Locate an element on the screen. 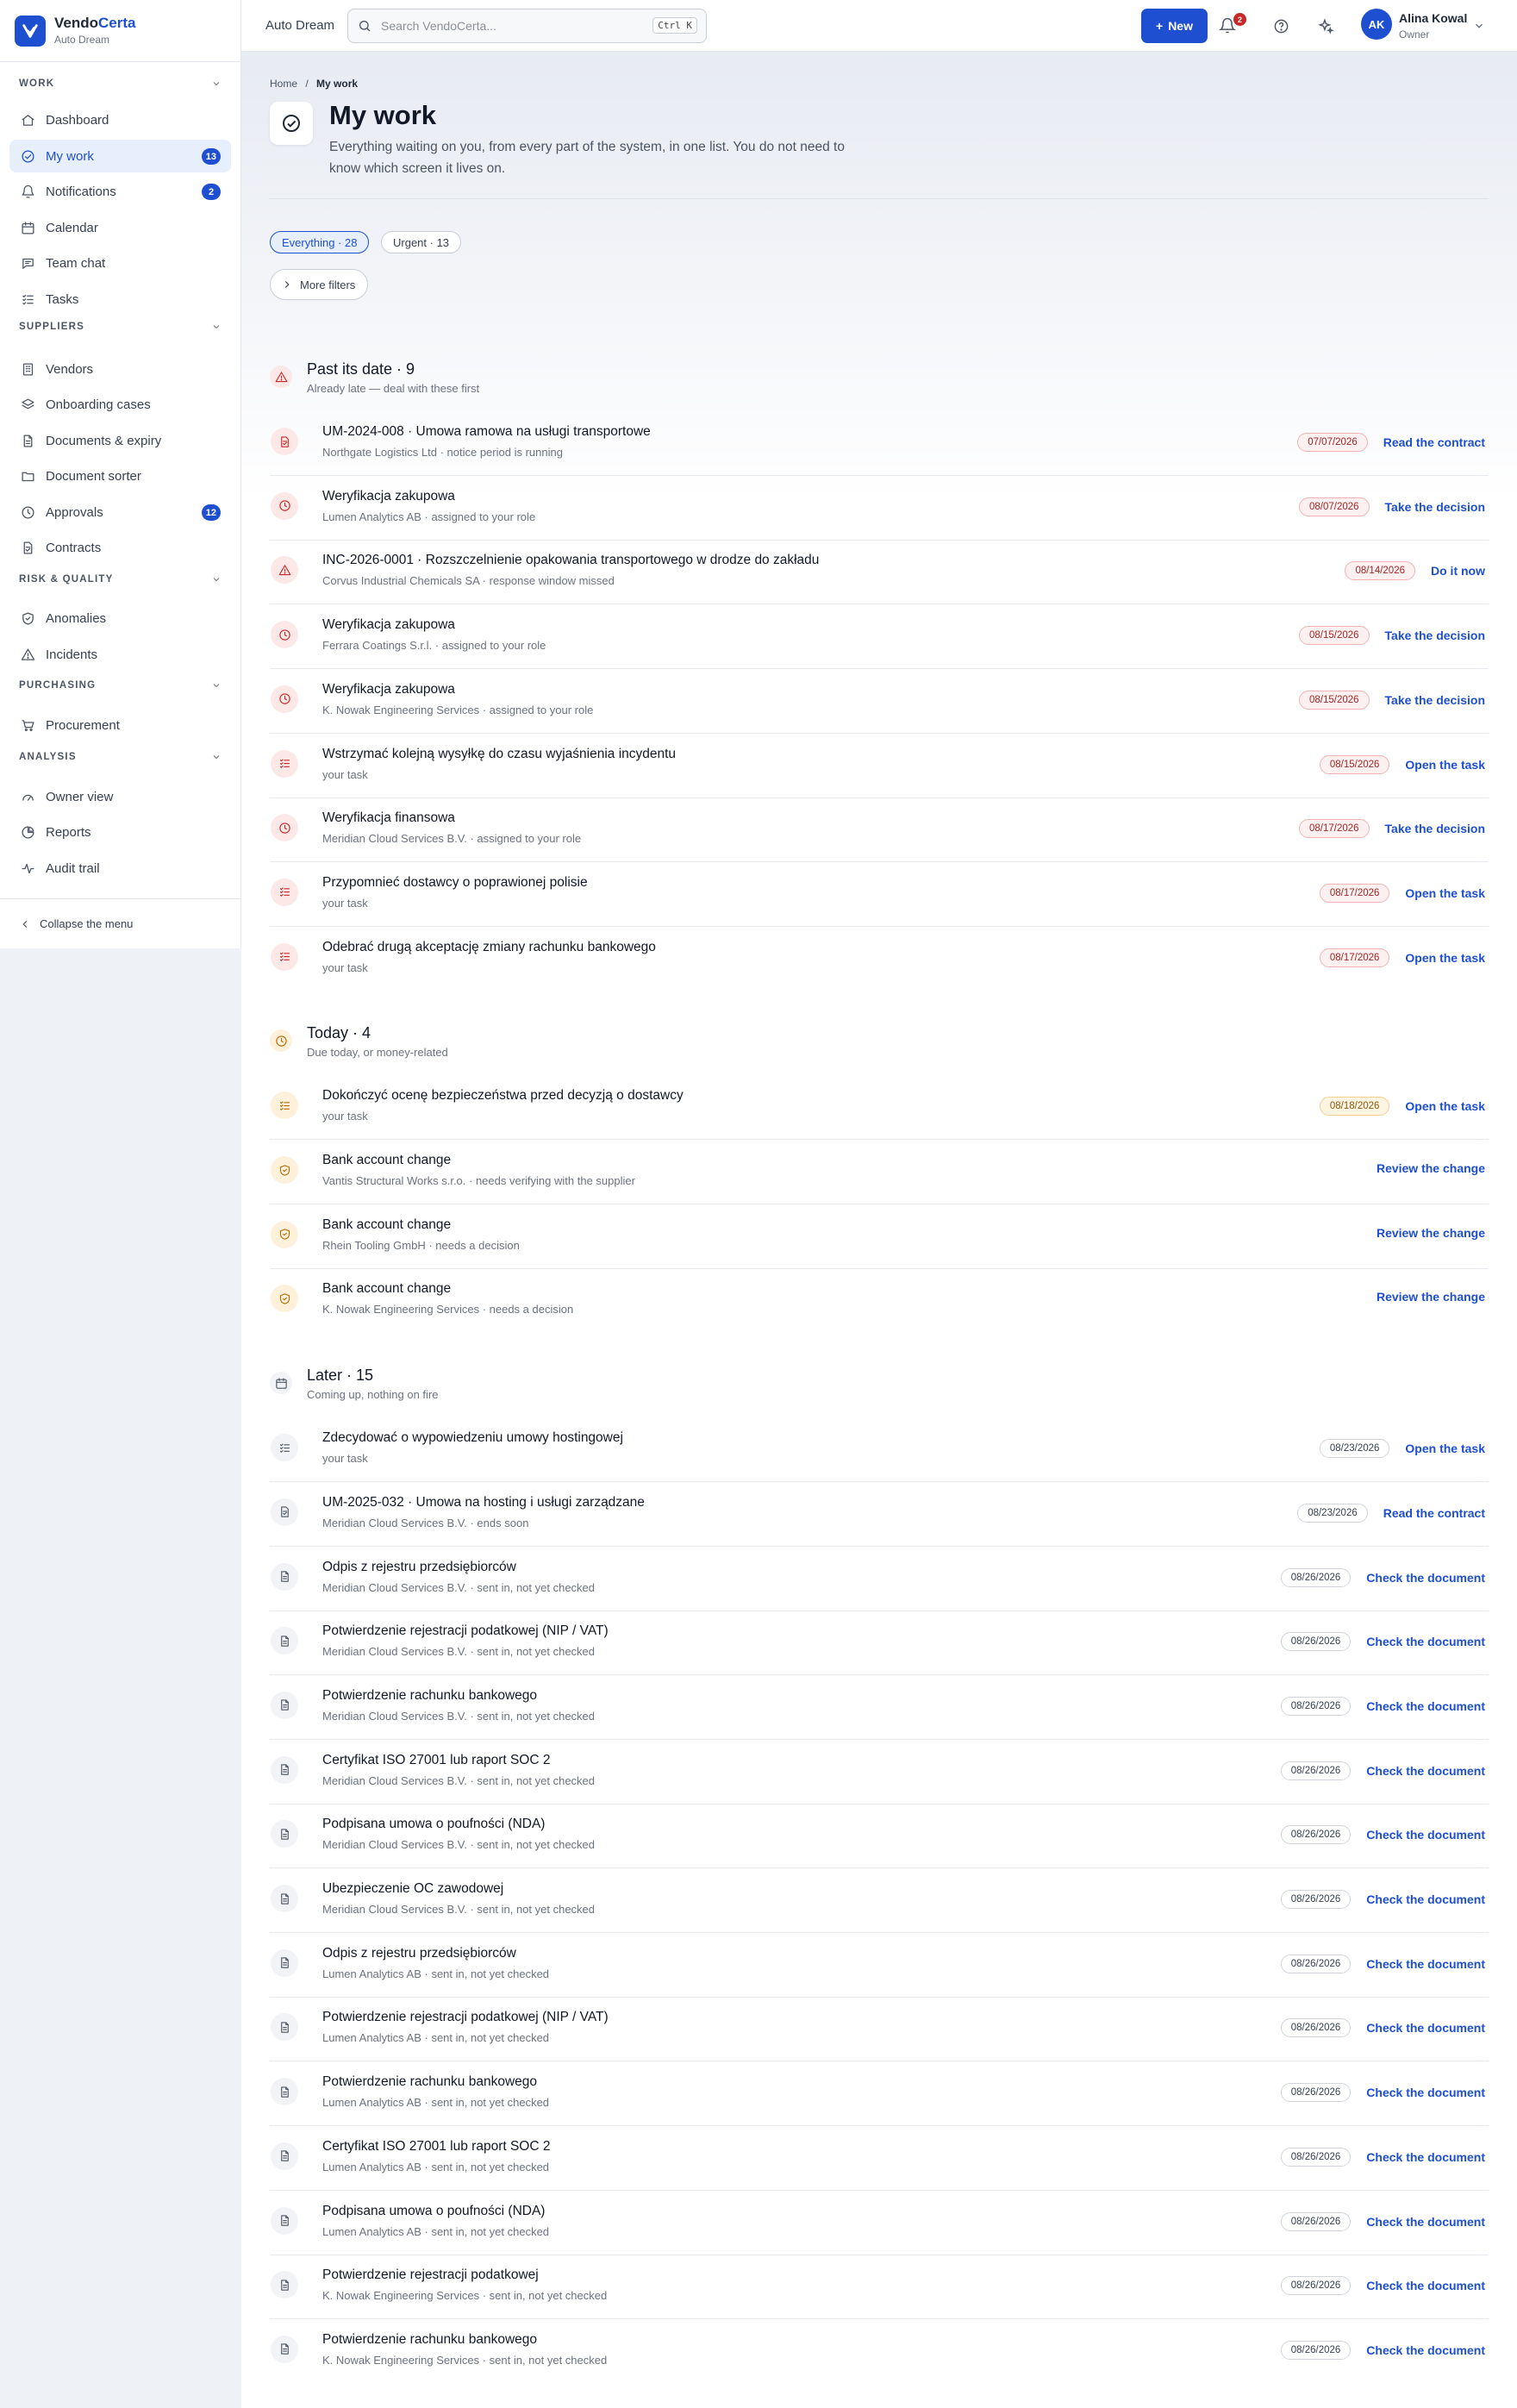 The width and height of the screenshot is (1517, 2408). list-item-action-link: Do it now is located at coordinates (1458, 571).